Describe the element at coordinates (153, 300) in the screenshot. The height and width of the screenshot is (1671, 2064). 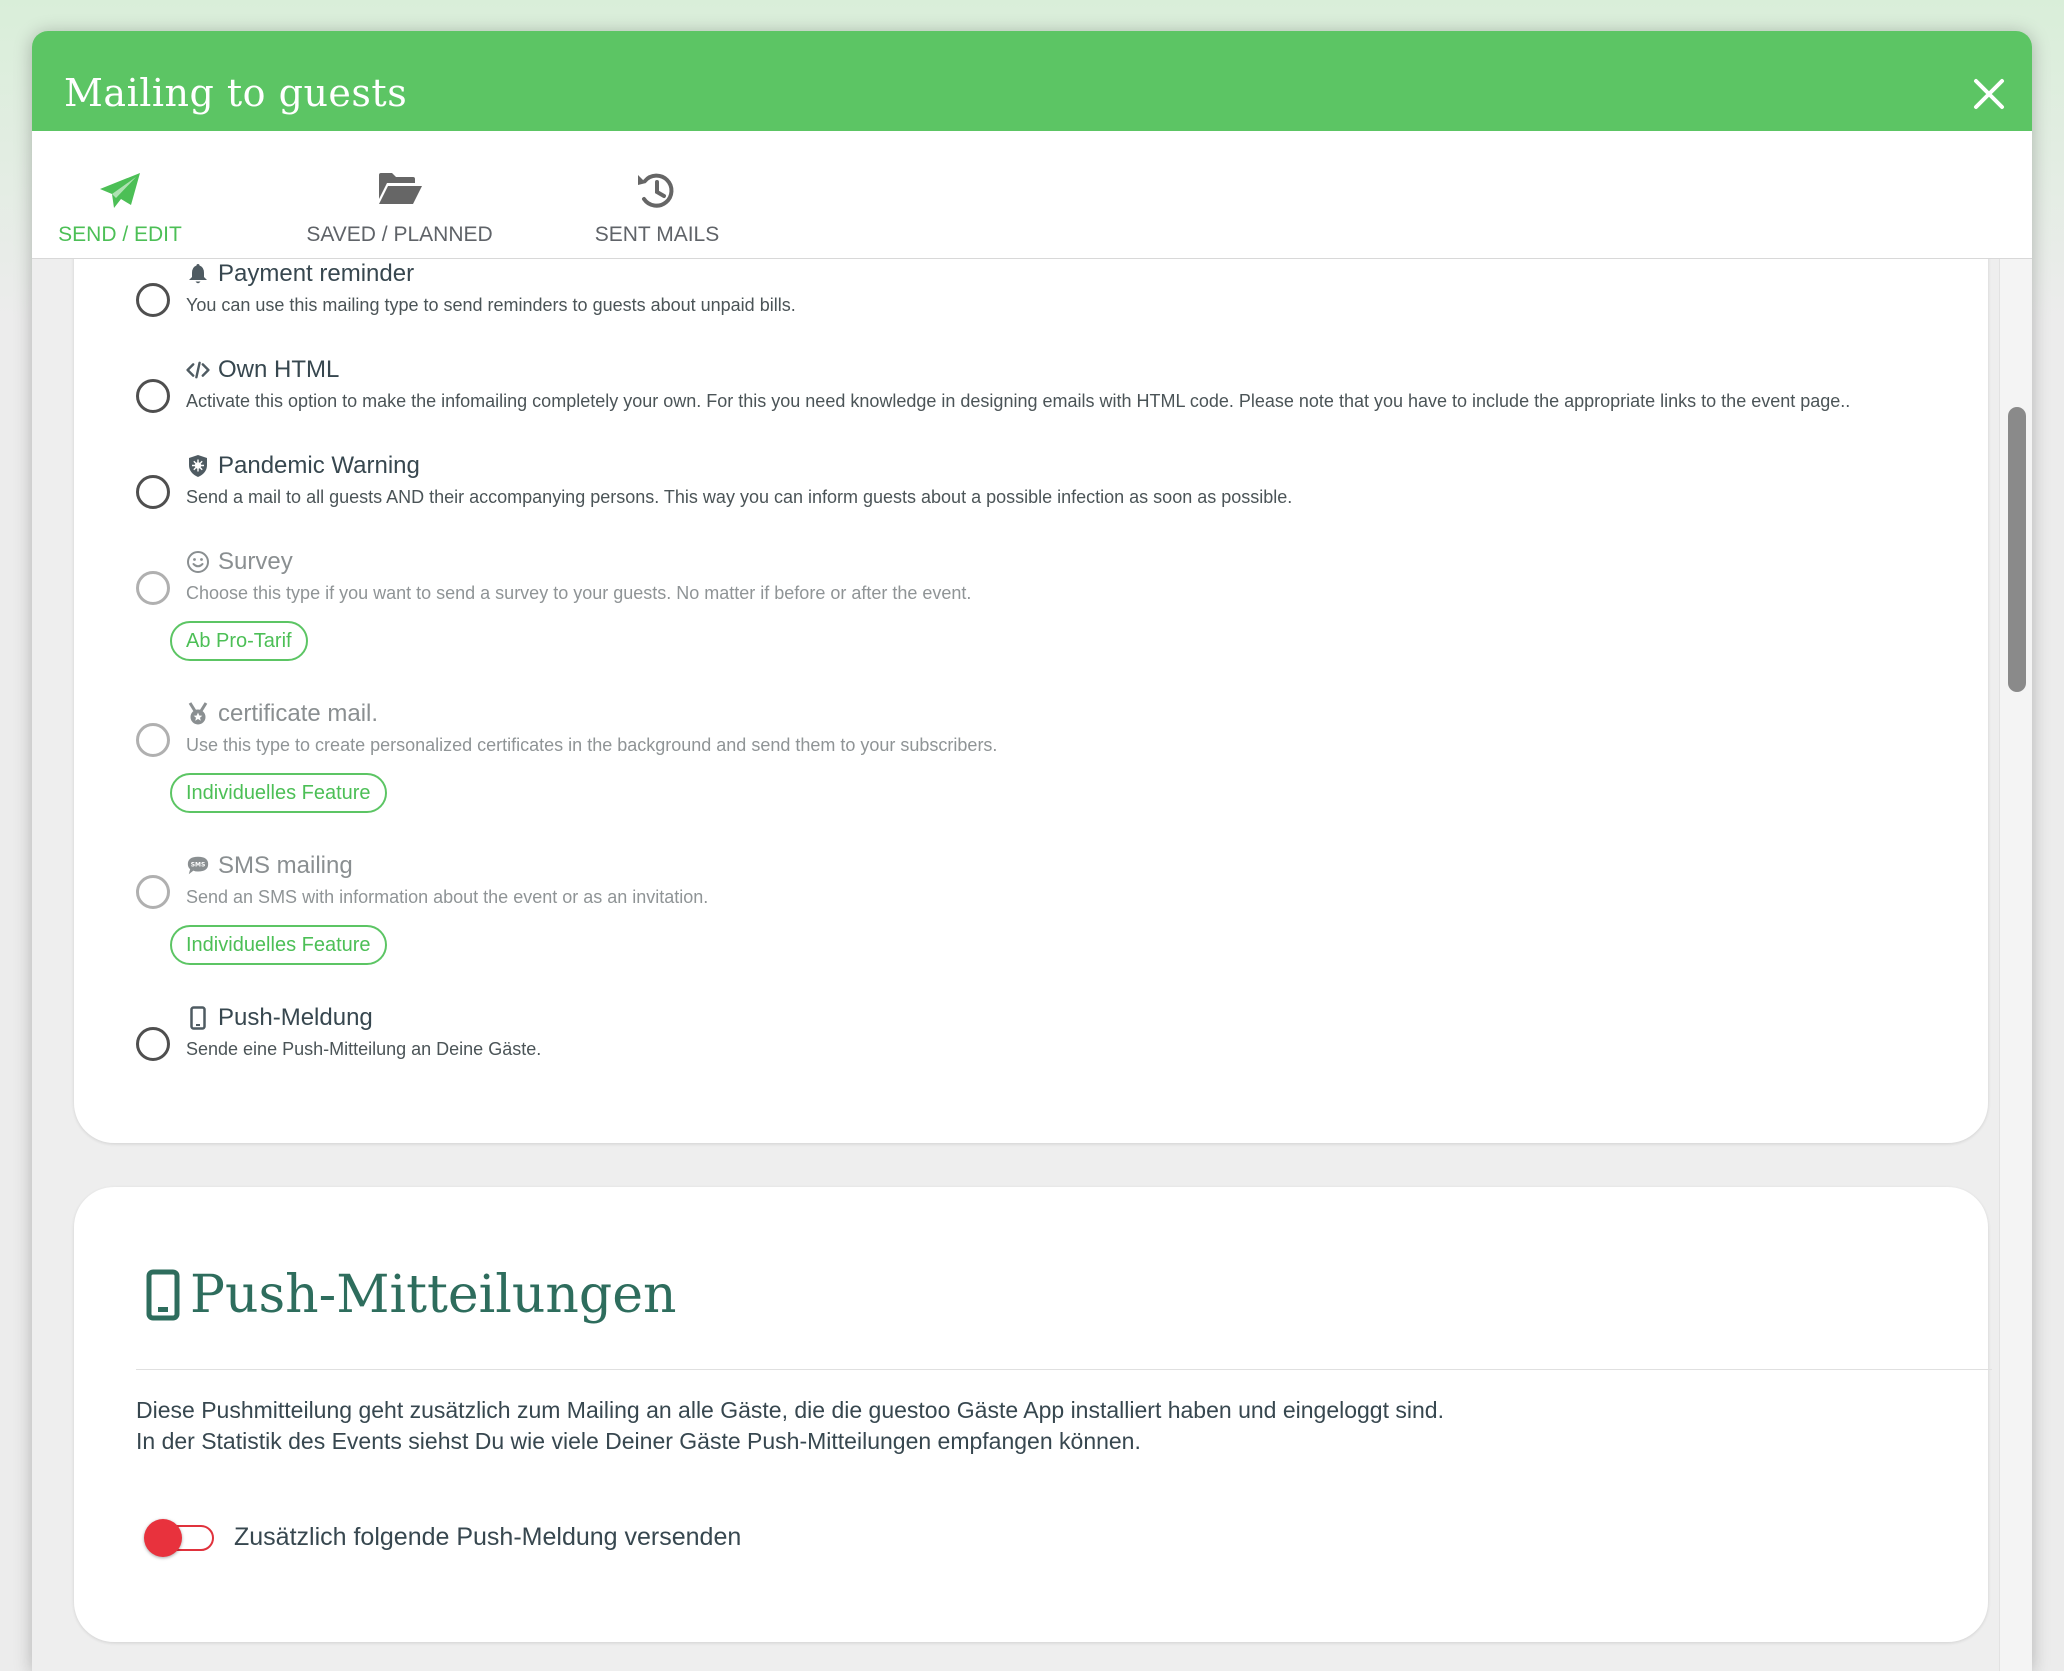
I see `radio-payment-reminder` at that location.